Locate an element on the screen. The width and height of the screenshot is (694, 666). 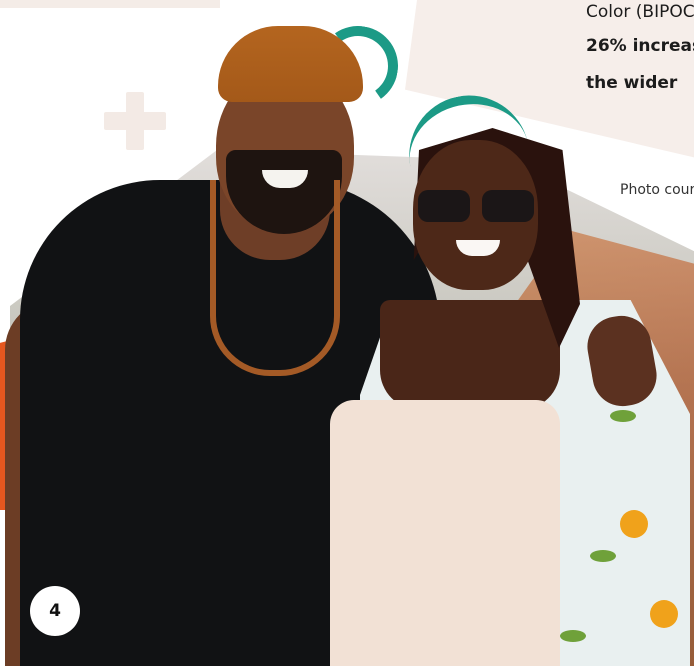
woman-dress is located at coordinates (445, 533).